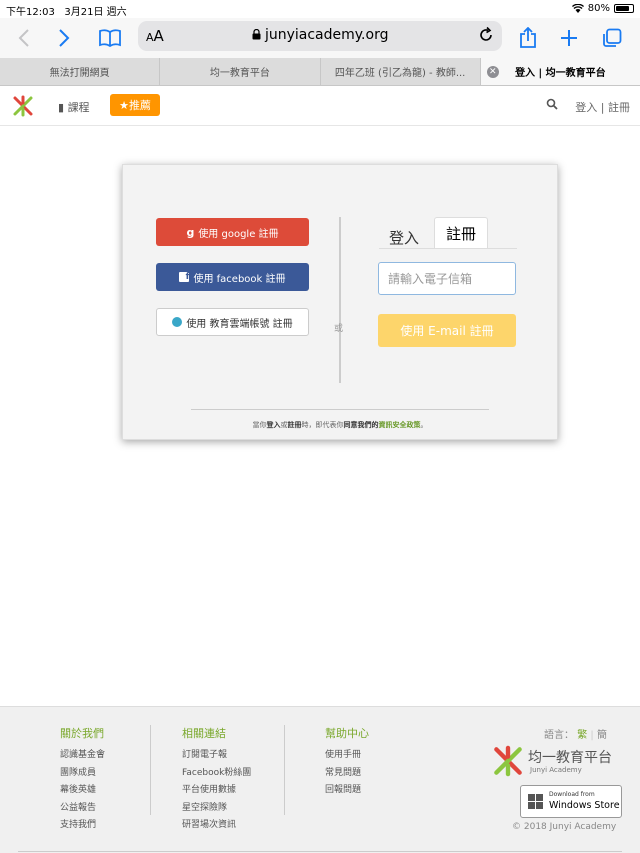 The image size is (640, 853). I want to click on terms-text: 當你登入或註冊時，即代表你同意我們的資訊安全政策。, so click(340, 425).